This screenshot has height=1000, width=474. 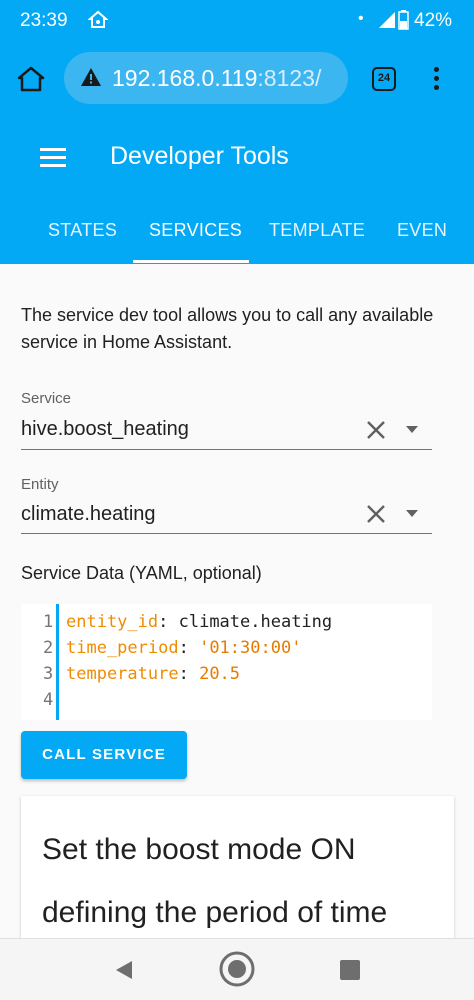 What do you see at coordinates (412, 514) in the screenshot?
I see `entity-dropdown-icon` at bounding box center [412, 514].